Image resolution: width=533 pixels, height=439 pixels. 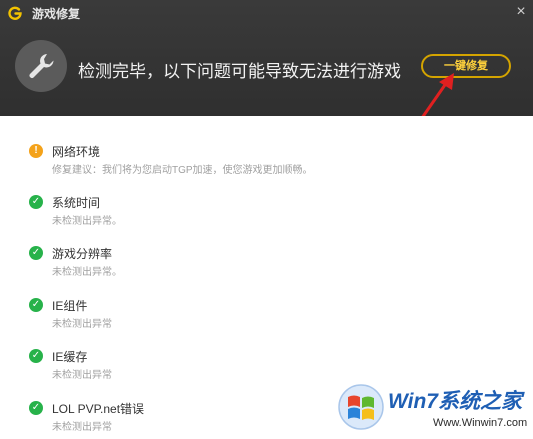 What do you see at coordinates (15, 13) in the screenshot?
I see `tgp-logo-icon` at bounding box center [15, 13].